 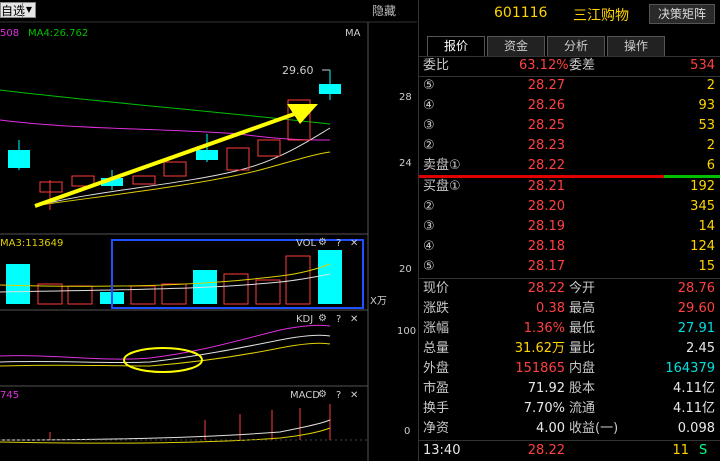 I want to click on bid-row: 买盘① 28.21 192, so click(x=569, y=187).